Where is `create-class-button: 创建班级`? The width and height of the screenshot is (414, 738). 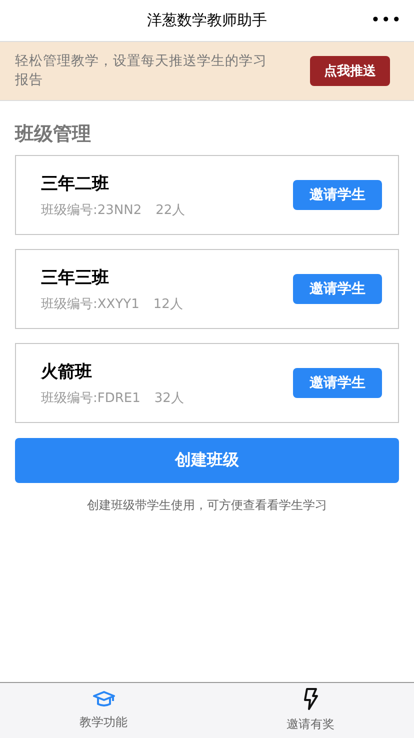
create-class-button: 创建班级 is located at coordinates (207, 460).